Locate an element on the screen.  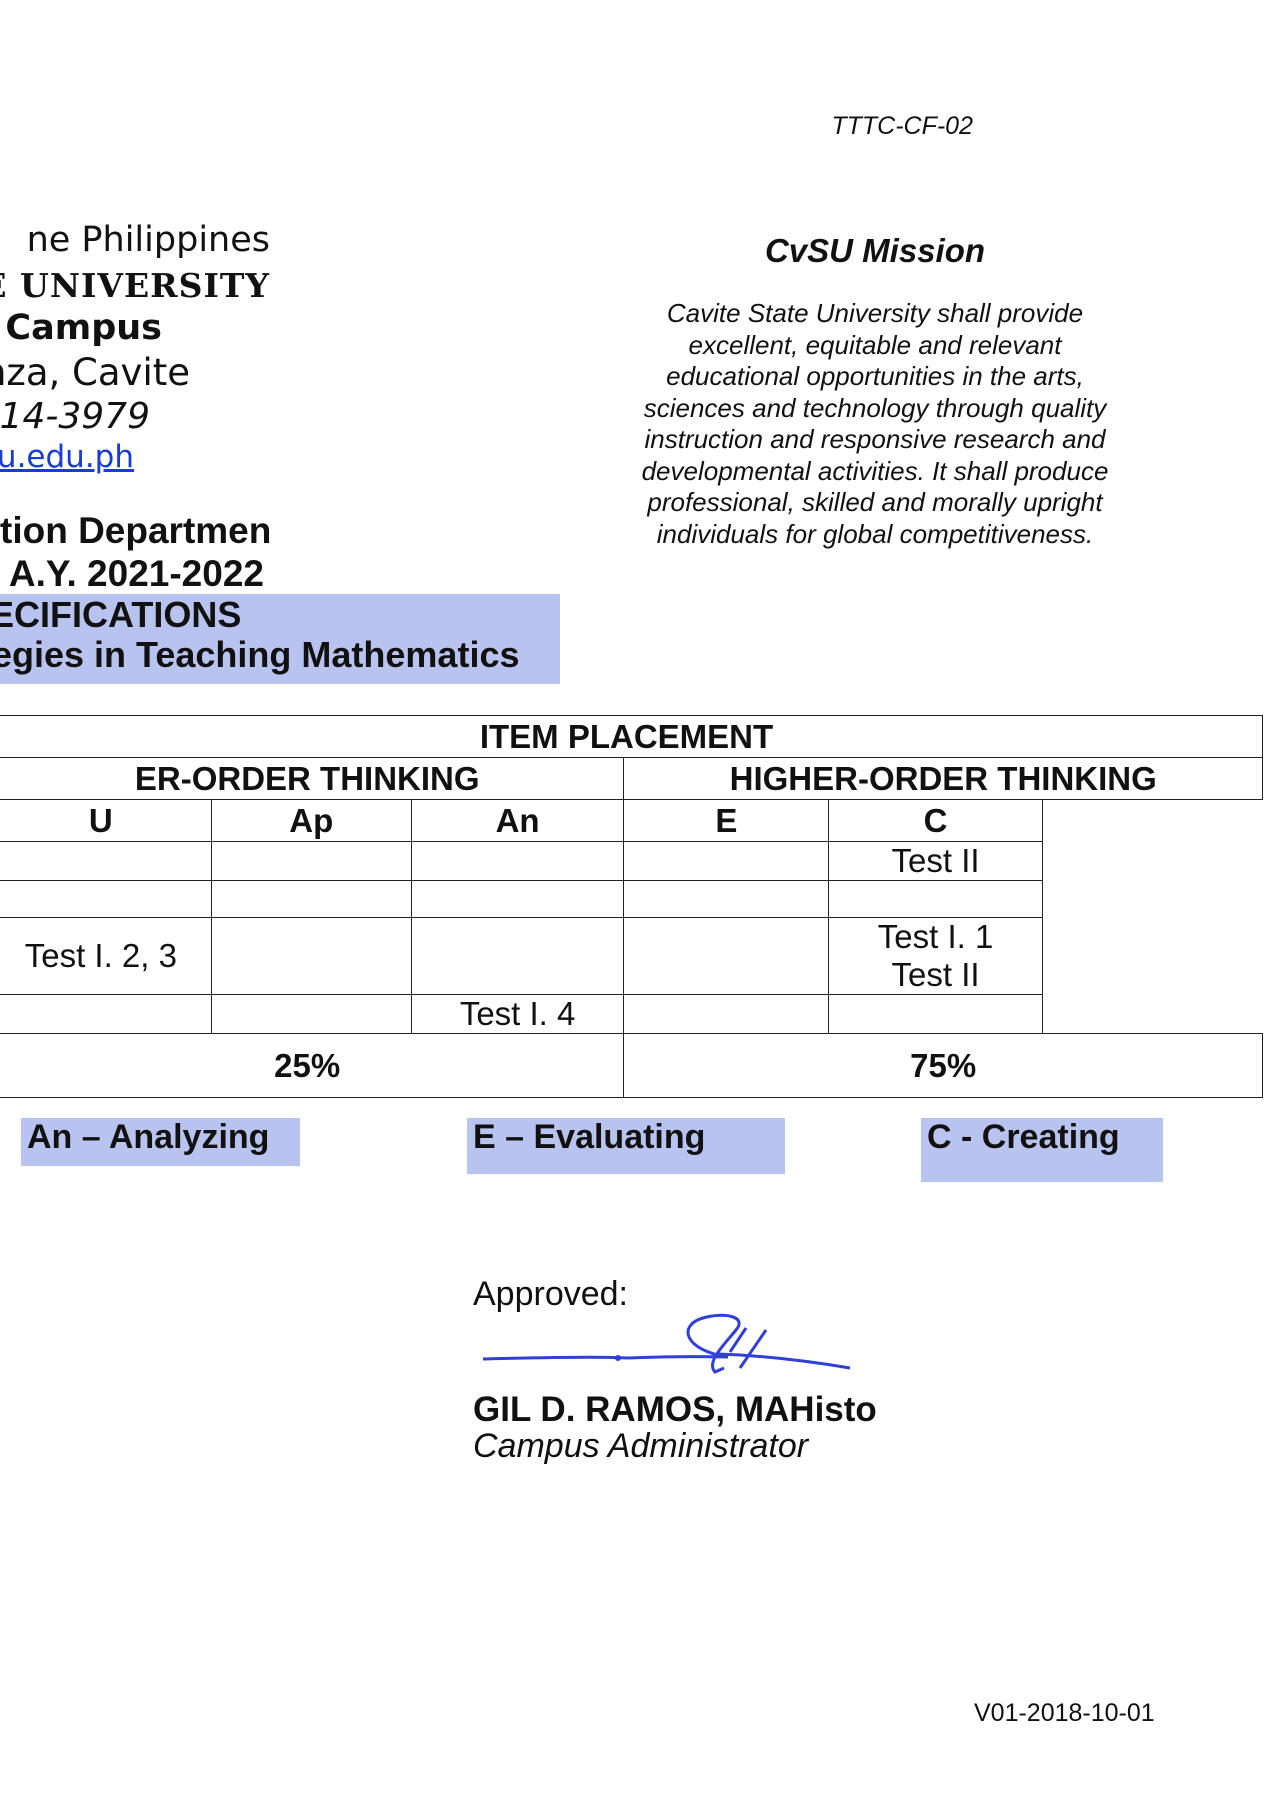
table-header: ITEM PLACEMENT is located at coordinates (631, 736).